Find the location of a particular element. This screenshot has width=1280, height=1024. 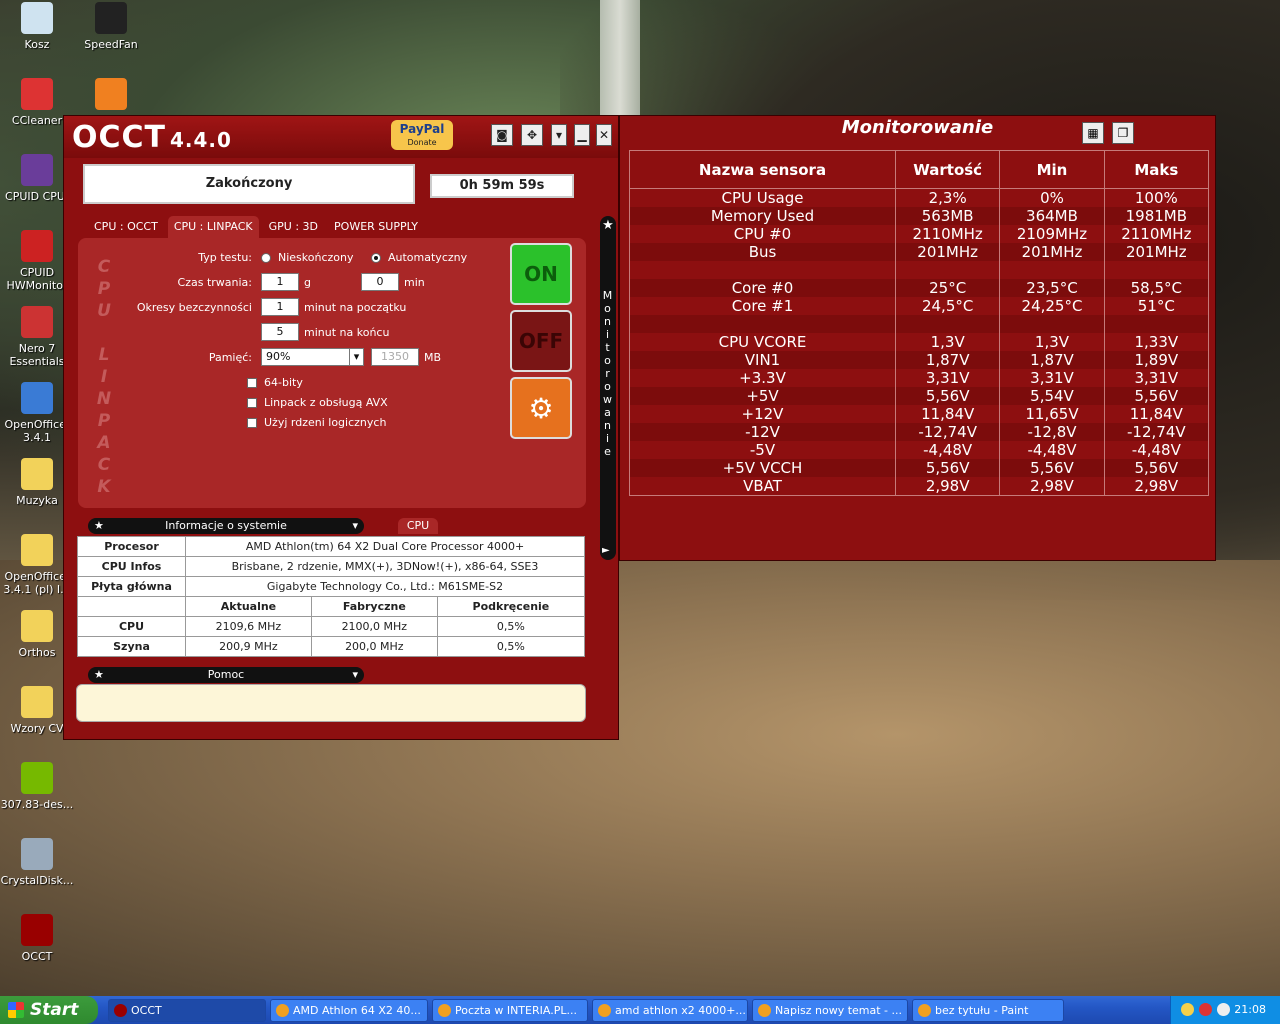

header-value: Wartość is located at coordinates (947, 169).